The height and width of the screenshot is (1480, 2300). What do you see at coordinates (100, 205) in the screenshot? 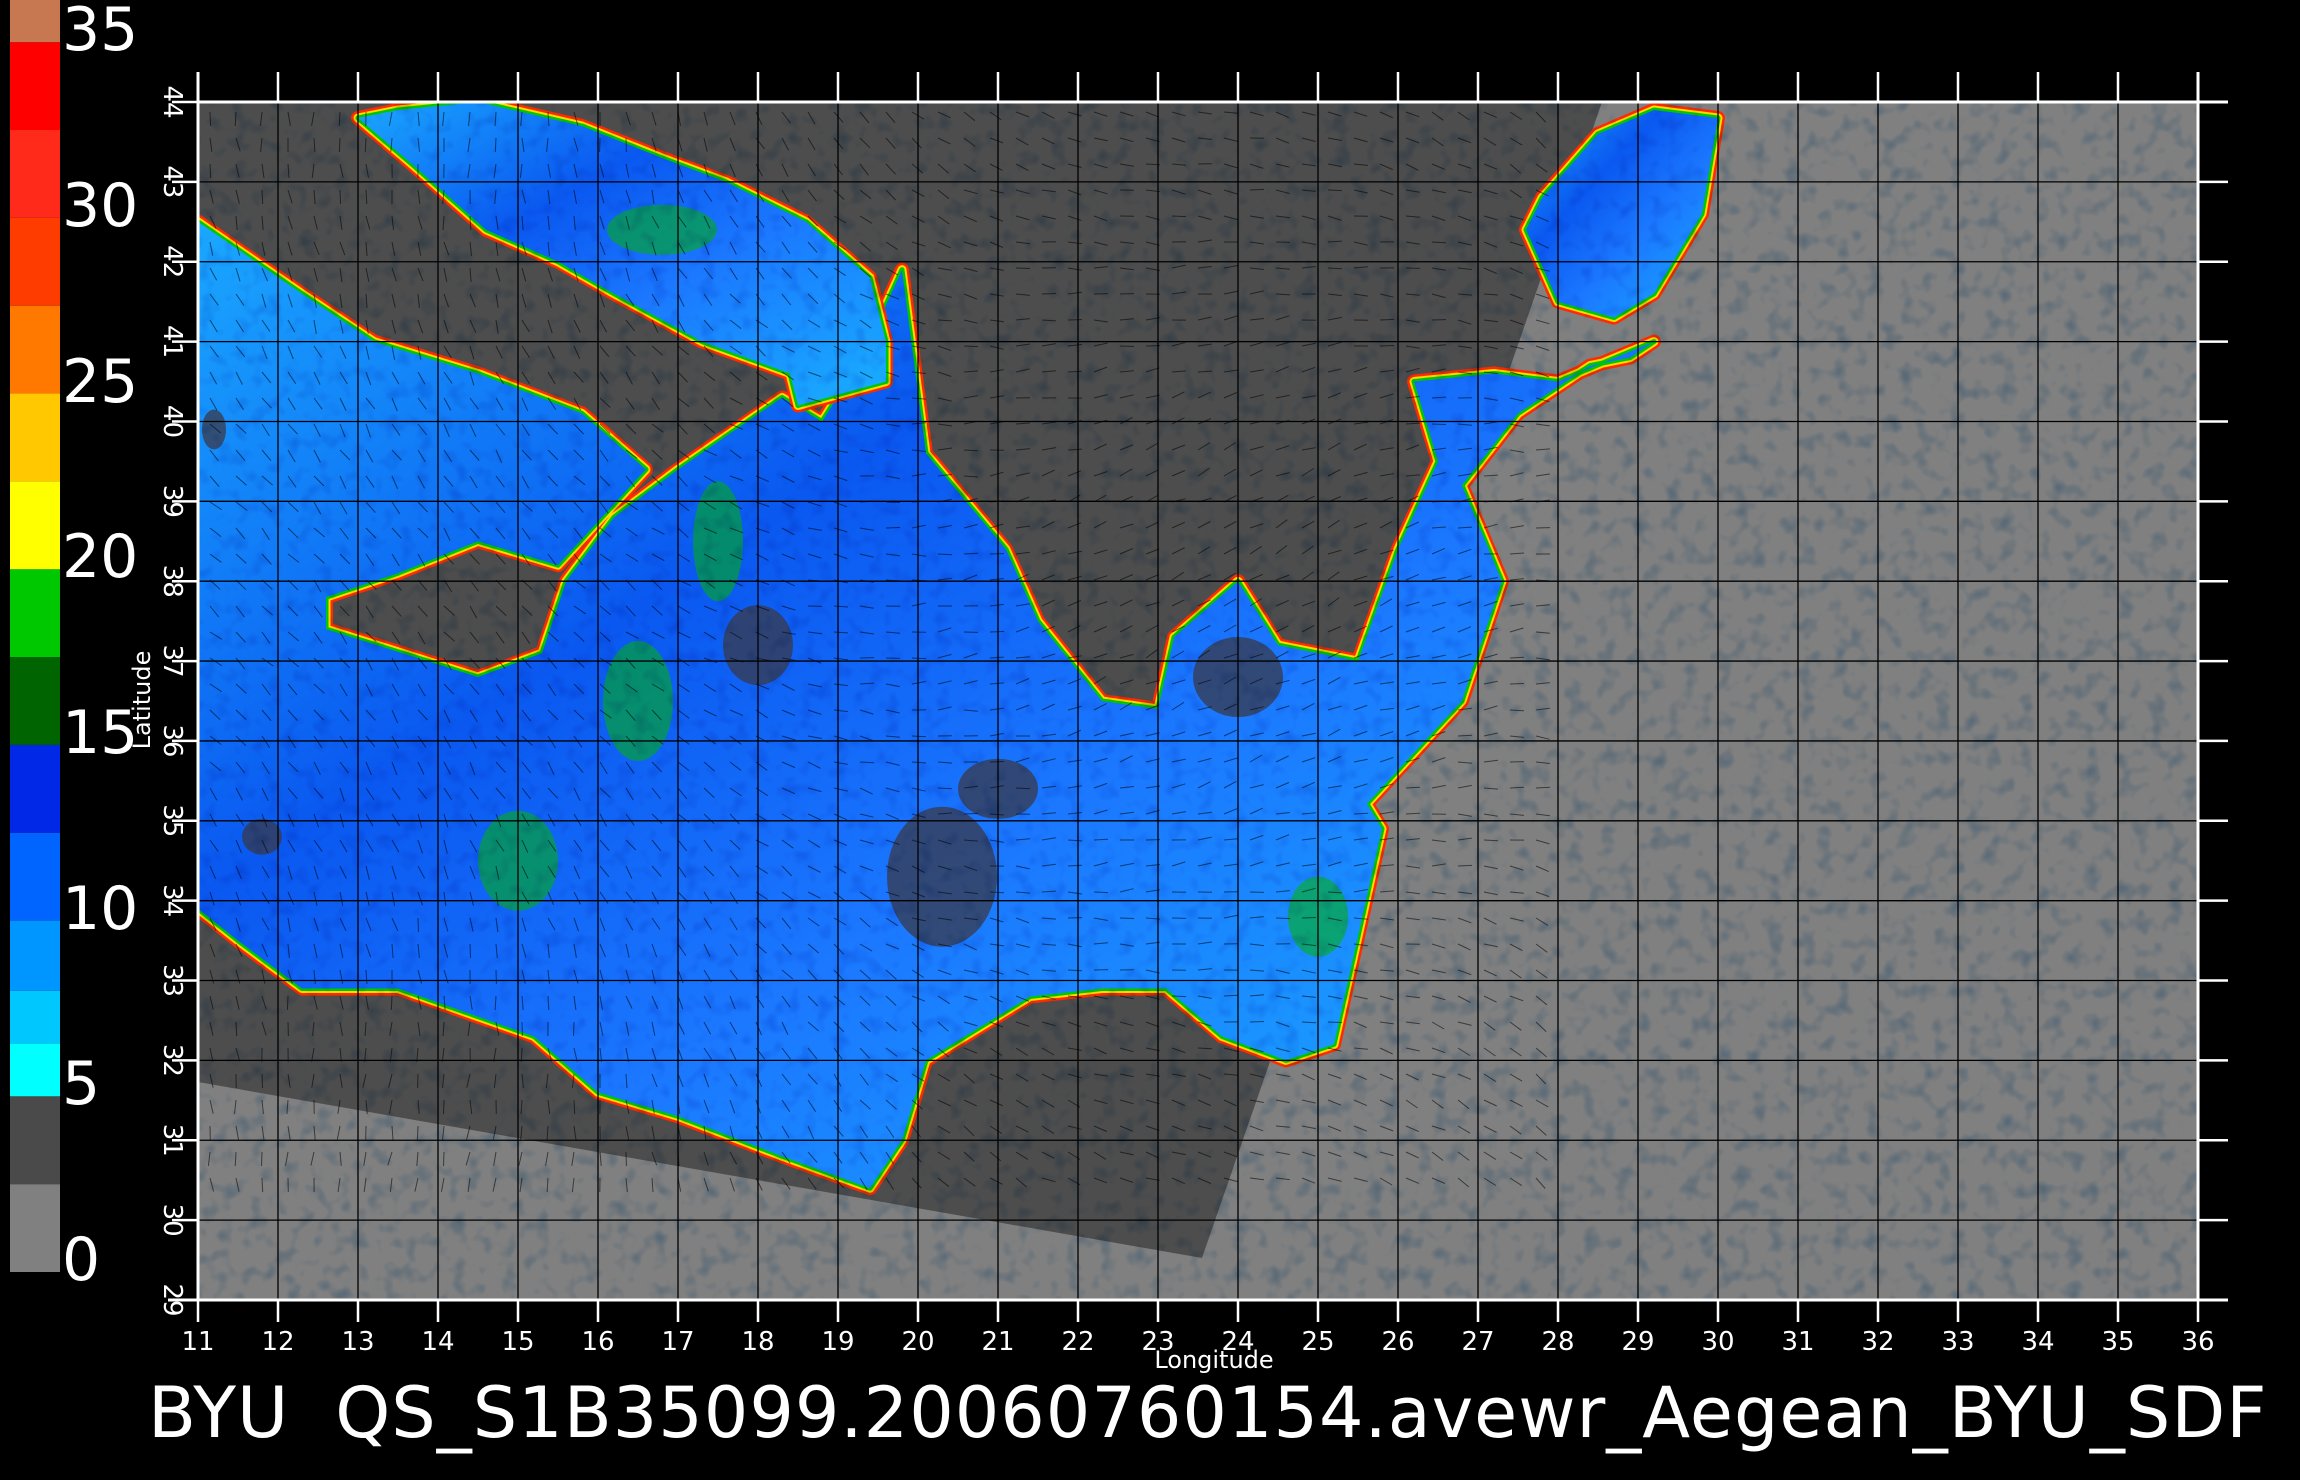
I see `colorbar-tick-label: 30` at bounding box center [100, 205].